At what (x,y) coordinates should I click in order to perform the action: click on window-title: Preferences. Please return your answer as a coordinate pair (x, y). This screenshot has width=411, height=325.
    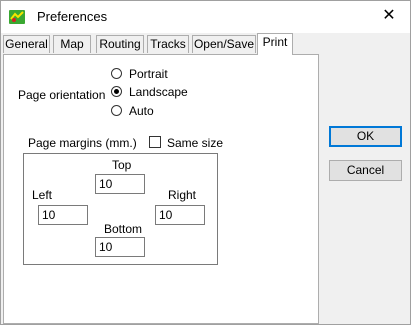
    Looking at the image, I should click on (72, 16).